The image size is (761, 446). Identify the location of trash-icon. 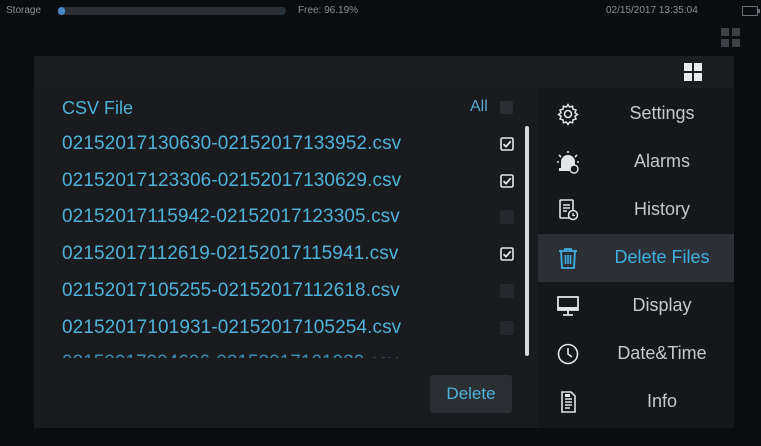
(568, 258).